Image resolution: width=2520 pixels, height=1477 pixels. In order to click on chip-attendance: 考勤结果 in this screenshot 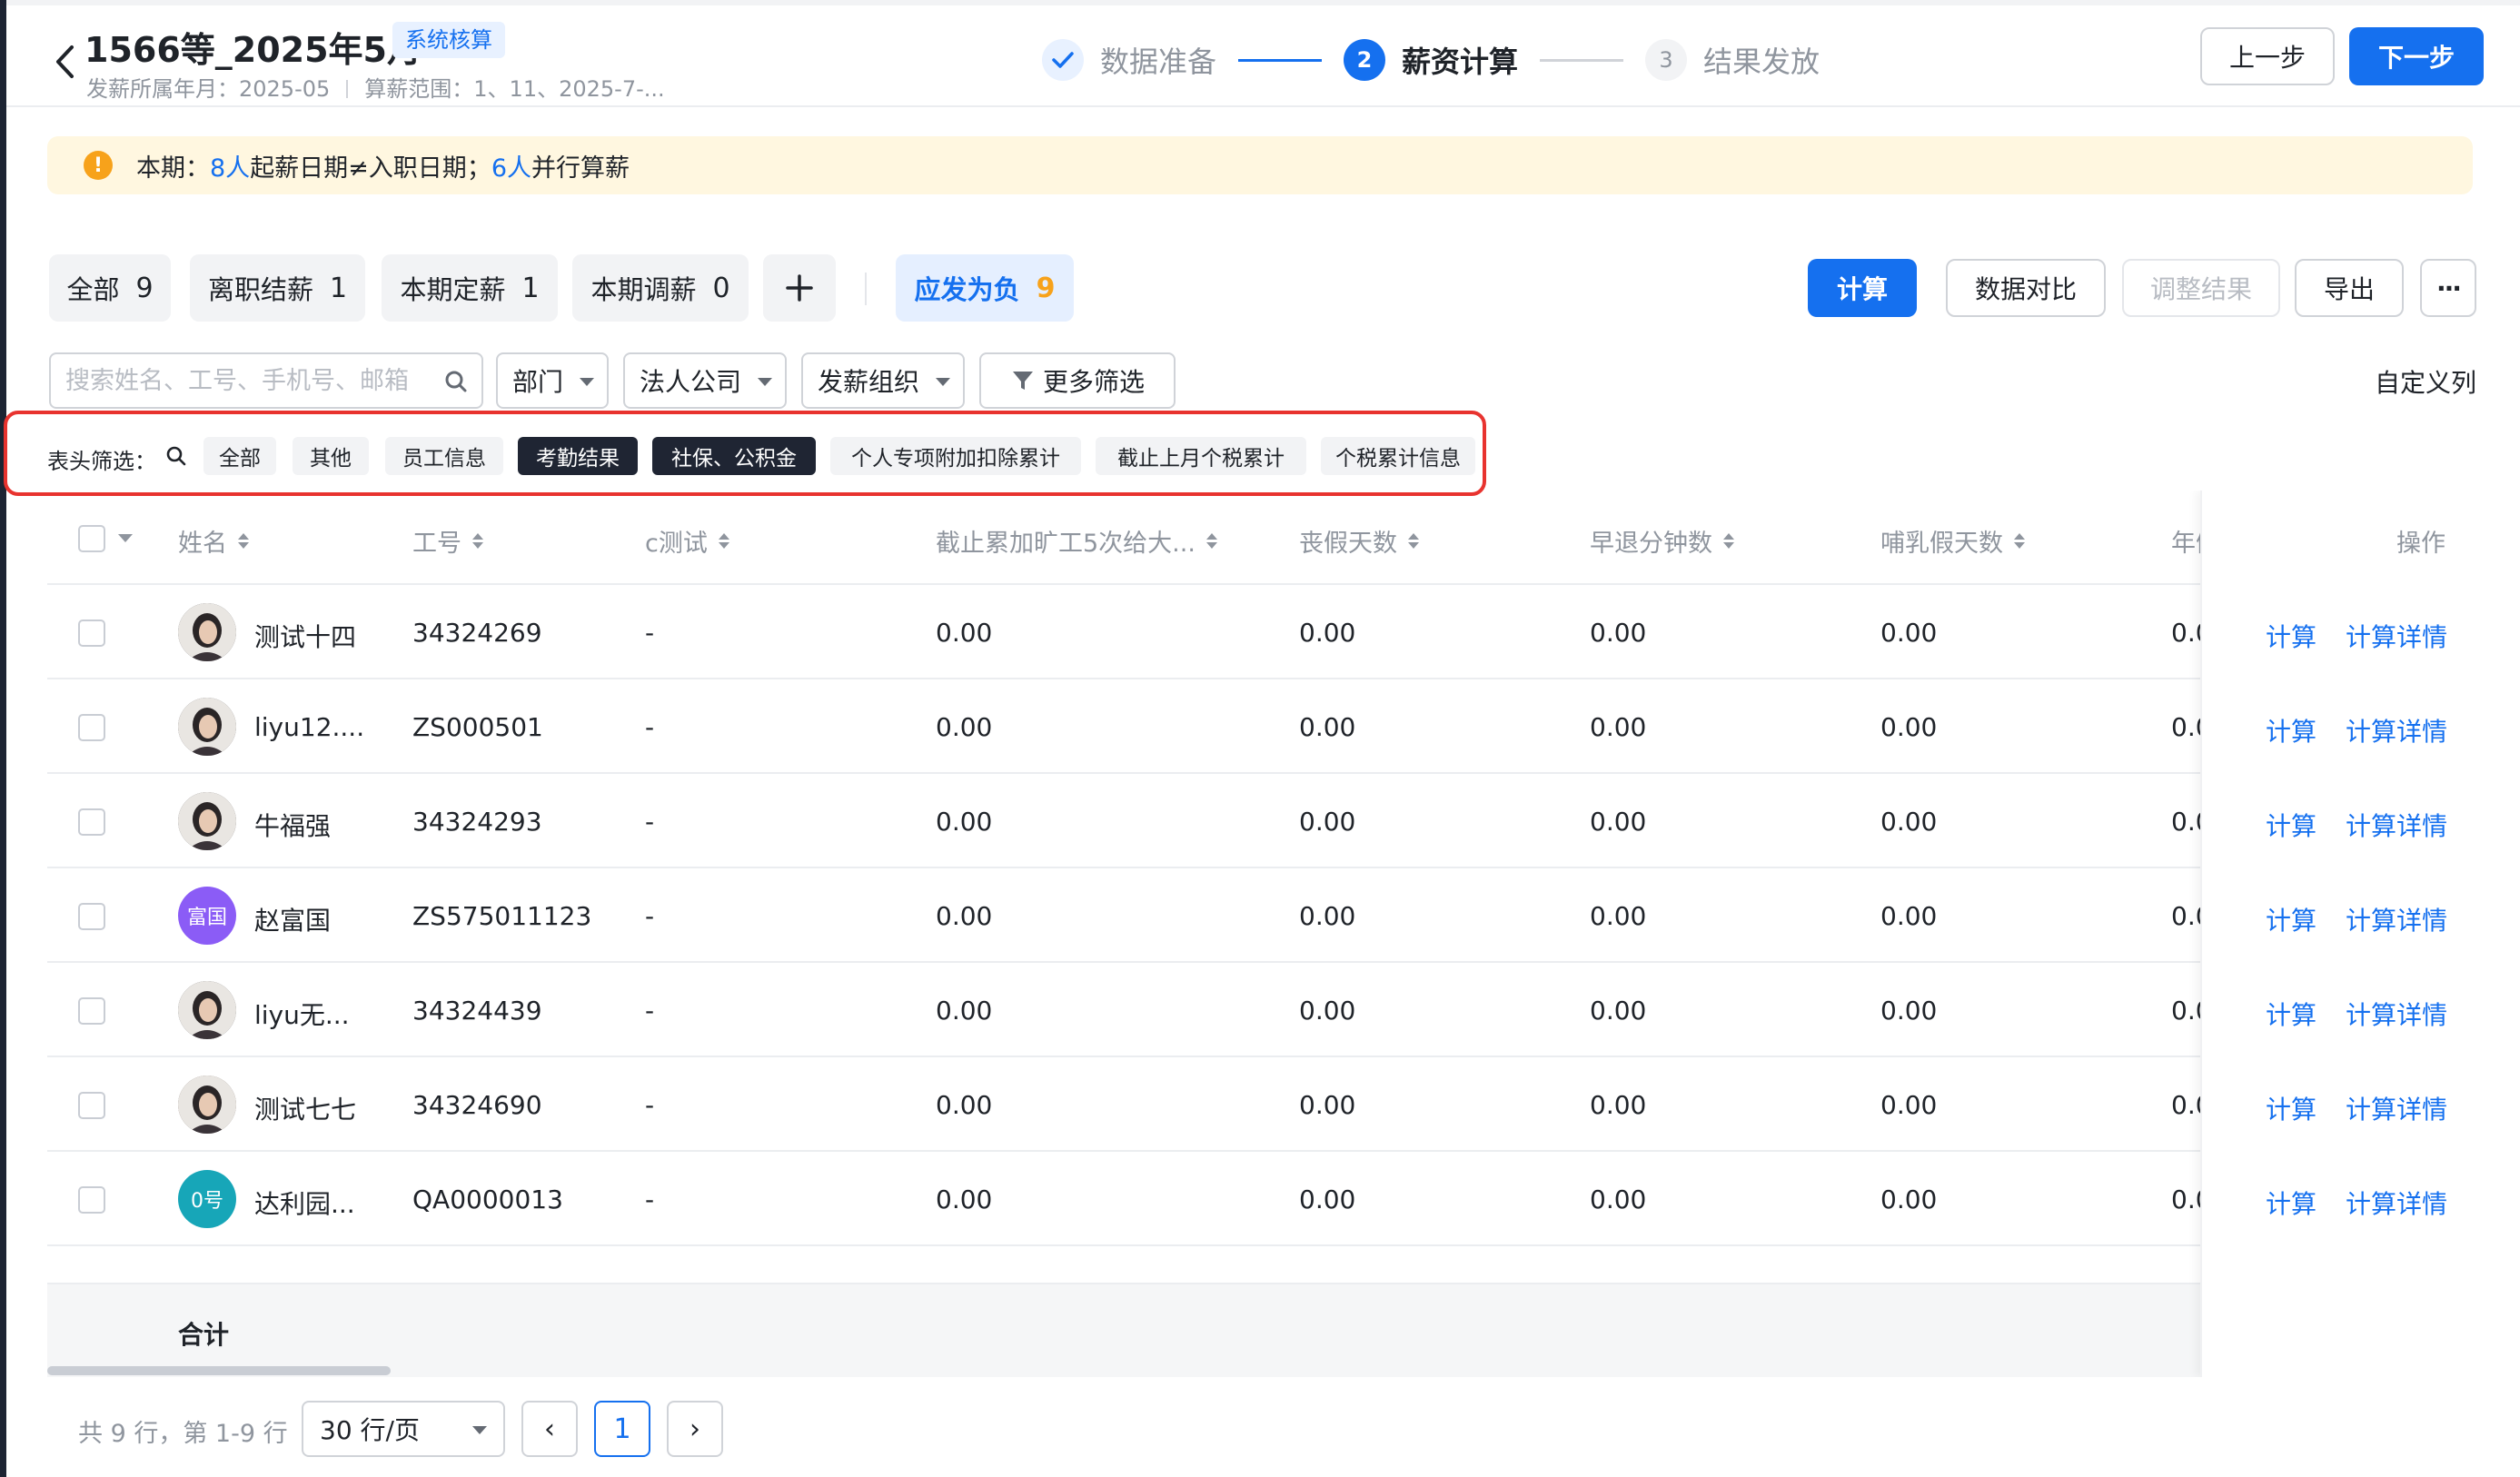, I will do `click(578, 456)`.